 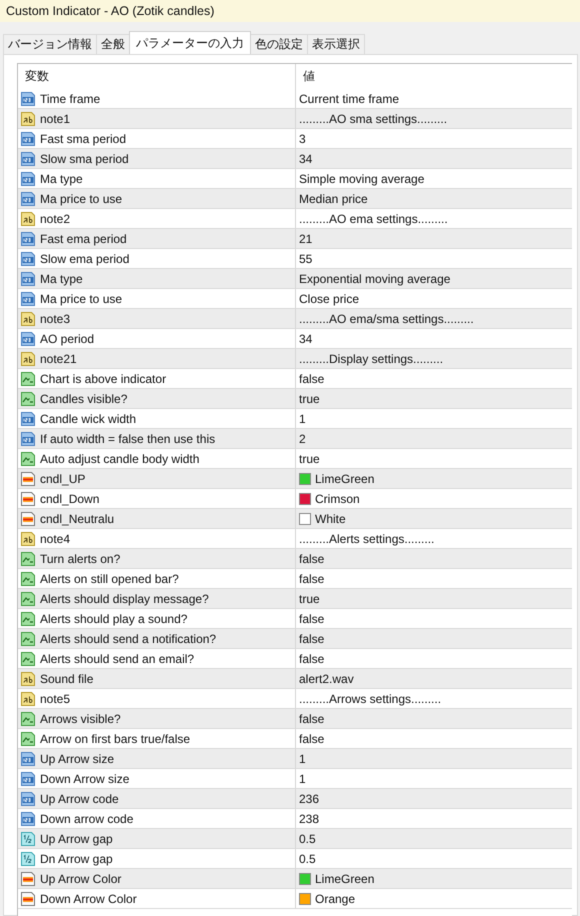 What do you see at coordinates (309, 819) in the screenshot?
I see `parameter-value: 238` at bounding box center [309, 819].